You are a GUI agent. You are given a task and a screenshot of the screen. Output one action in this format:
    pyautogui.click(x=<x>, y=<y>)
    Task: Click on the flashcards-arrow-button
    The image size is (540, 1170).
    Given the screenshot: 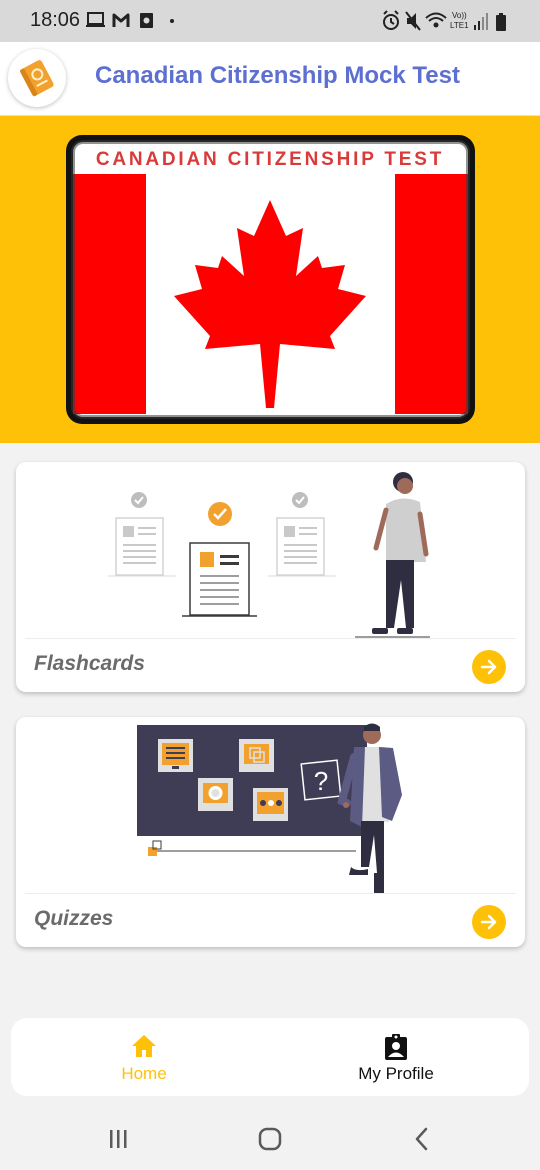 What is the action you would take?
    pyautogui.click(x=489, y=667)
    